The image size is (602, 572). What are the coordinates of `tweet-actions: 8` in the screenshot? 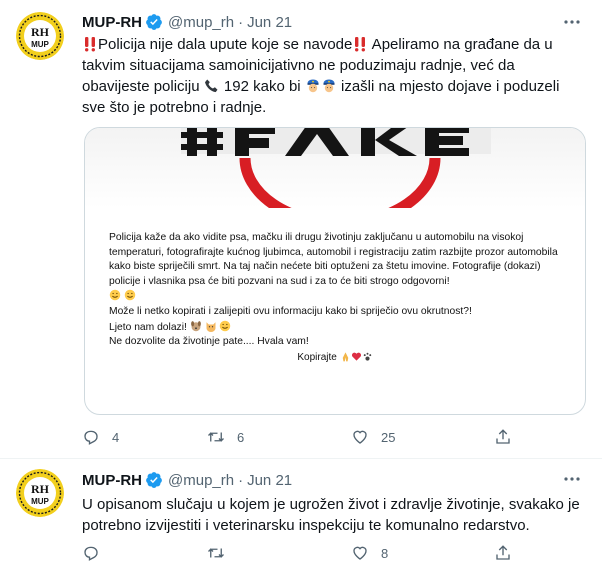 It's located at (327, 553).